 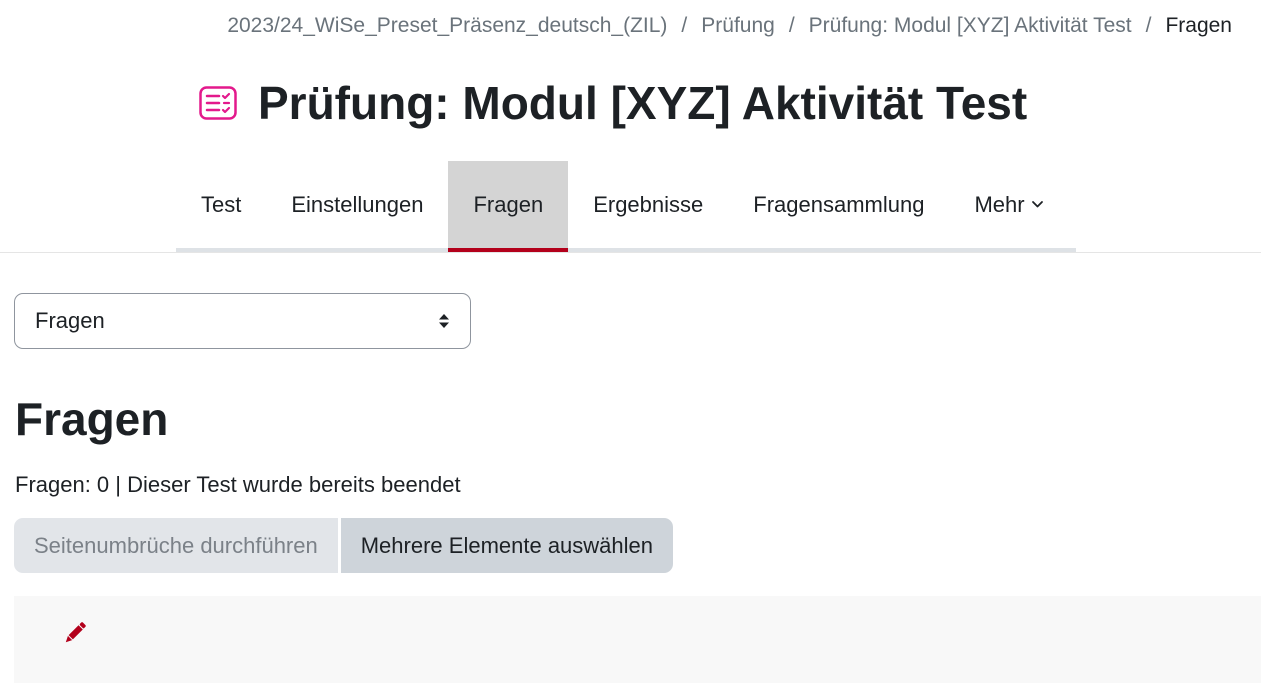 I want to click on select-multiple-button: Mehrere Elemente auswählen, so click(x=507, y=545).